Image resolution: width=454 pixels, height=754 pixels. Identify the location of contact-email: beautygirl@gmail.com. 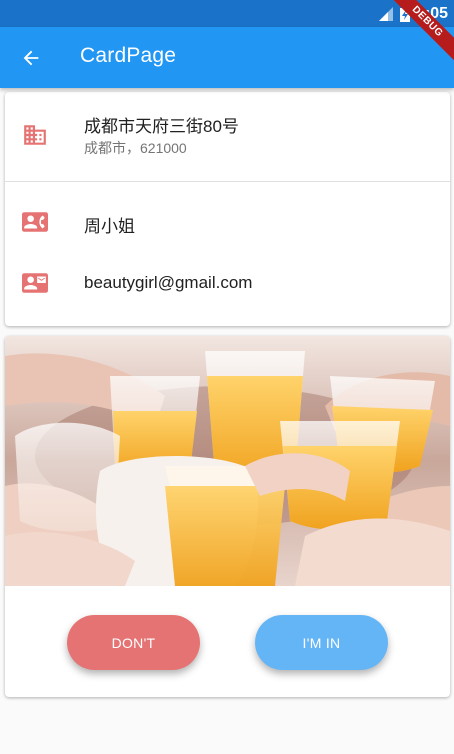
(168, 282).